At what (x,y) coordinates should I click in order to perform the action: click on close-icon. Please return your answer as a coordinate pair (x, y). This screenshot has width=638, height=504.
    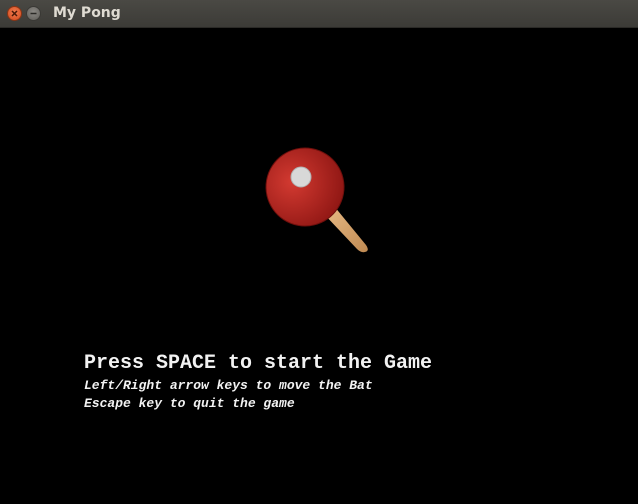
    Looking at the image, I should click on (14, 13).